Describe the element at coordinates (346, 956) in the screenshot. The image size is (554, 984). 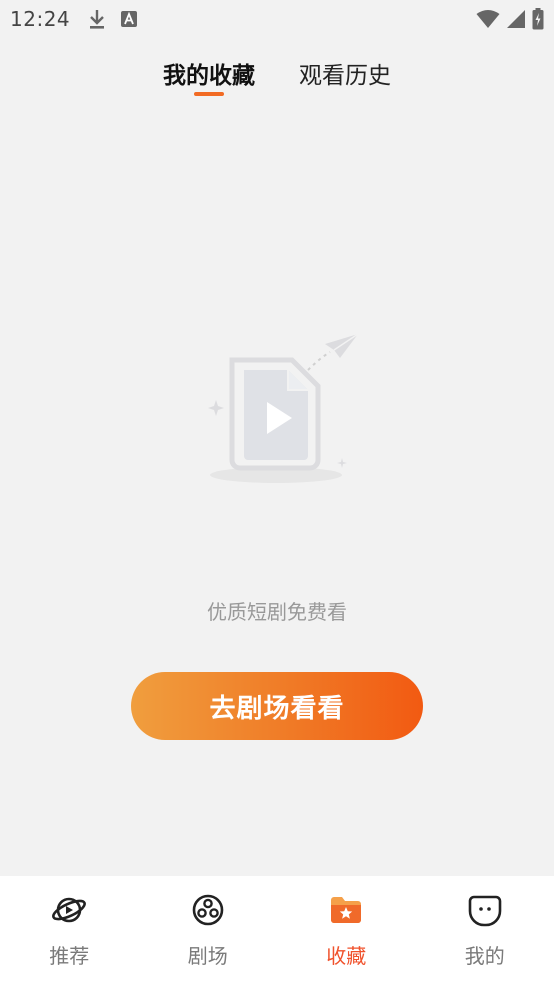
I see `nav-label-favorites: 收藏` at that location.